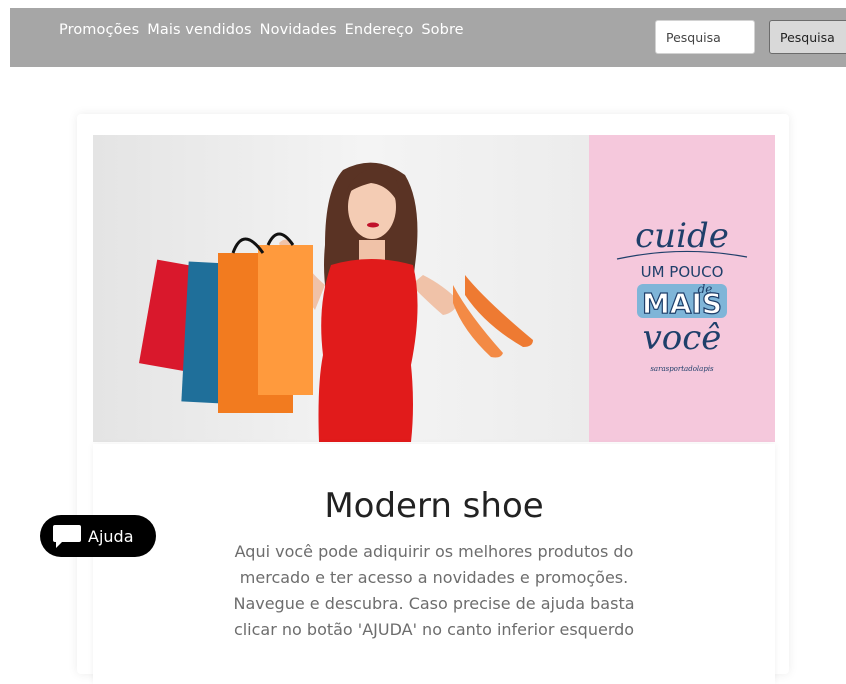 The width and height of the screenshot is (846, 684). What do you see at coordinates (682, 272) in the screenshot?
I see `art-line-um-pouco: UM POUCO` at bounding box center [682, 272].